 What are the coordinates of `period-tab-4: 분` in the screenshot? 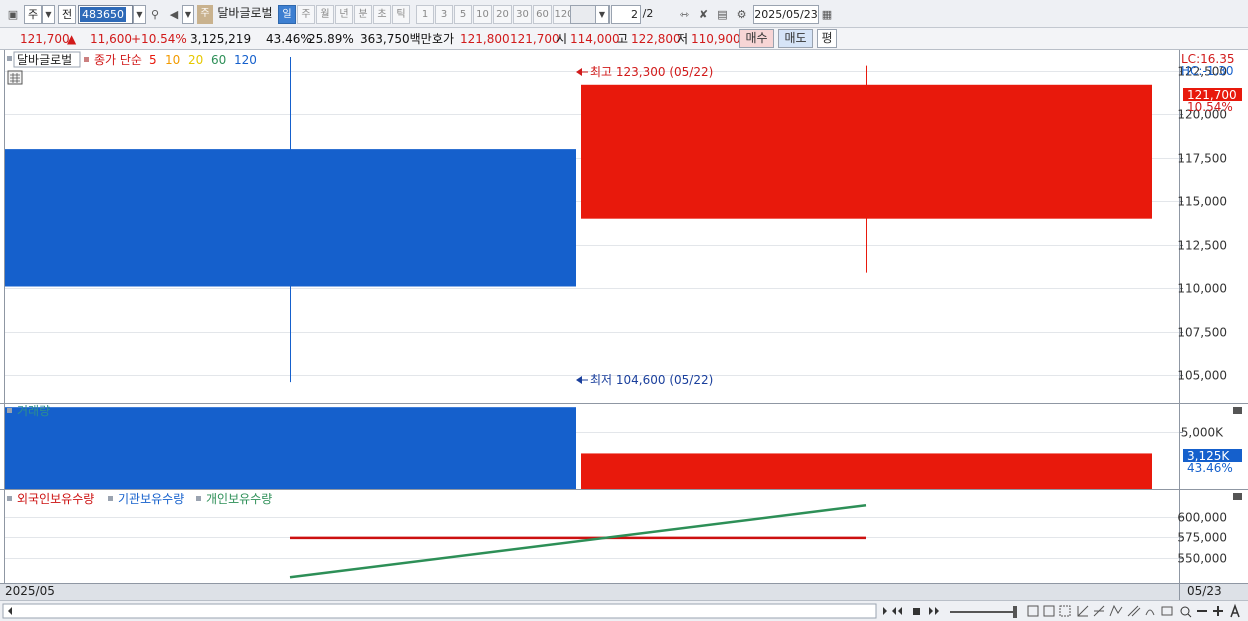 It's located at (363, 14).